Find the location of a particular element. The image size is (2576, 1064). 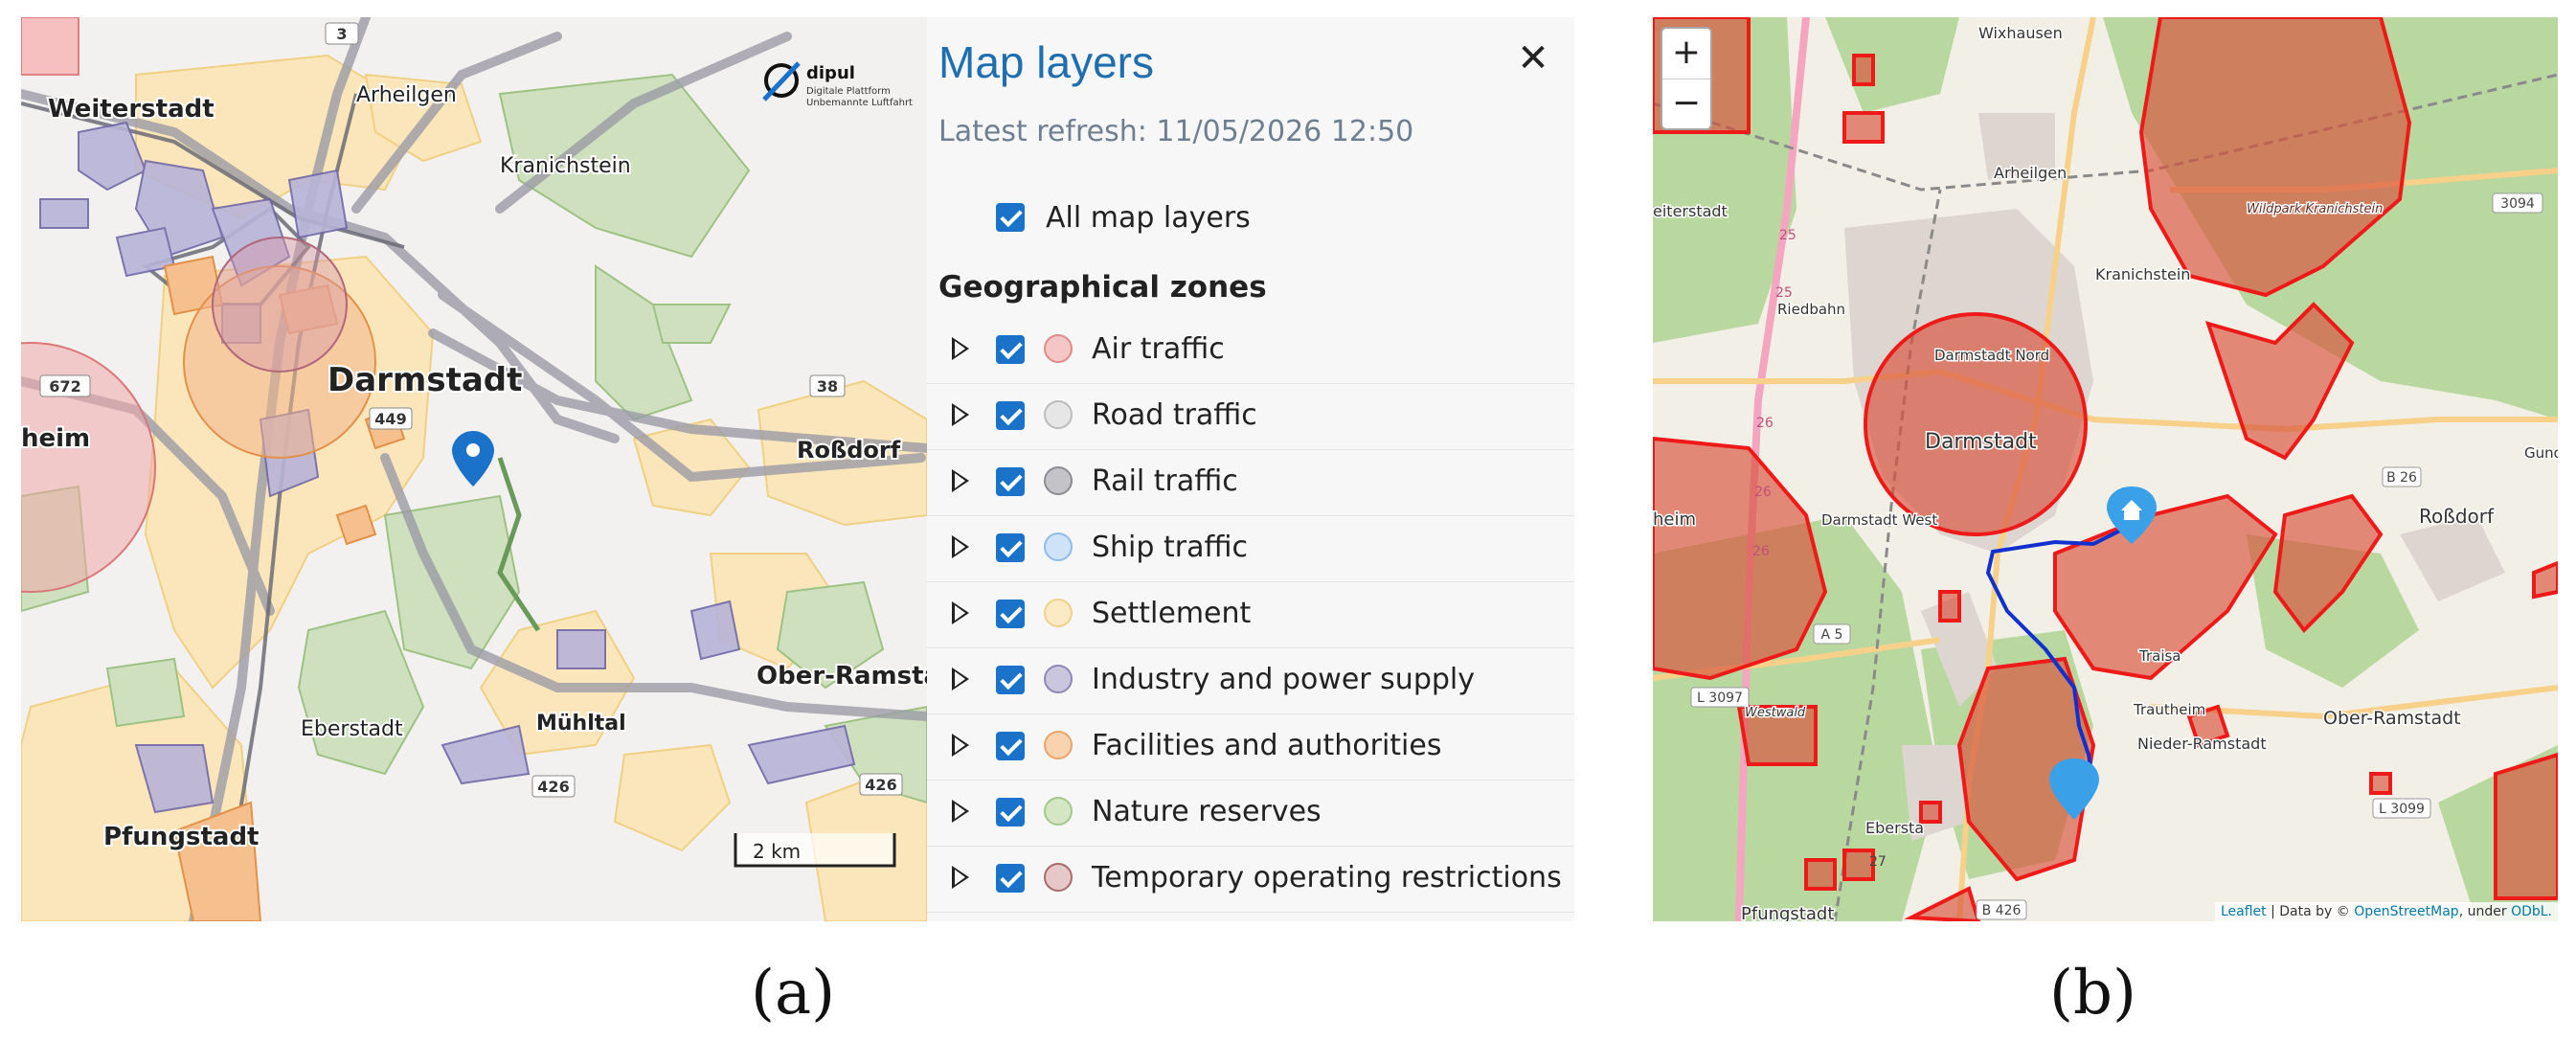

road-a5: A 5 is located at coordinates (1832, 635).